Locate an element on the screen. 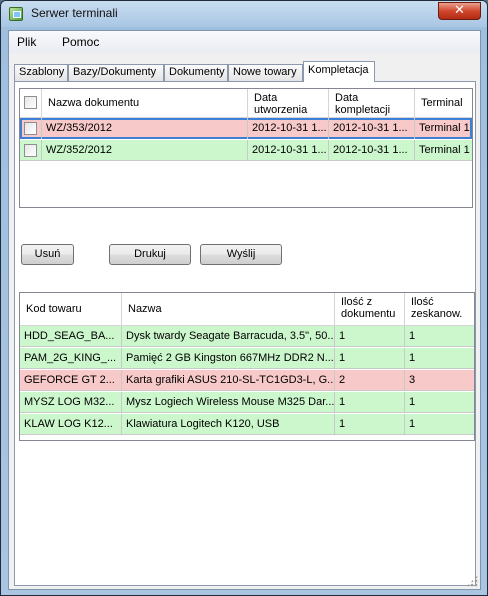  header-select-all-cell is located at coordinates (31, 103).